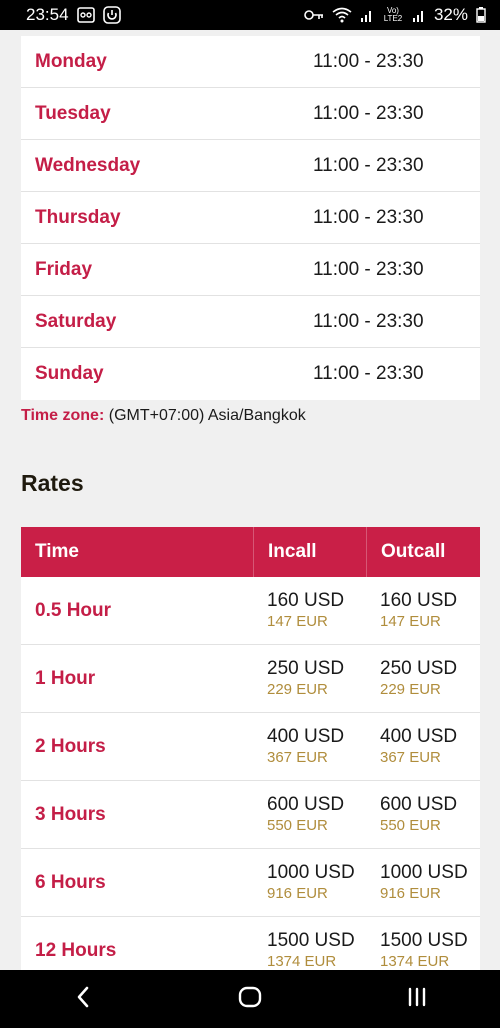 This screenshot has width=500, height=1028. What do you see at coordinates (423, 552) in the screenshot?
I see `header-outcall: Outcall` at bounding box center [423, 552].